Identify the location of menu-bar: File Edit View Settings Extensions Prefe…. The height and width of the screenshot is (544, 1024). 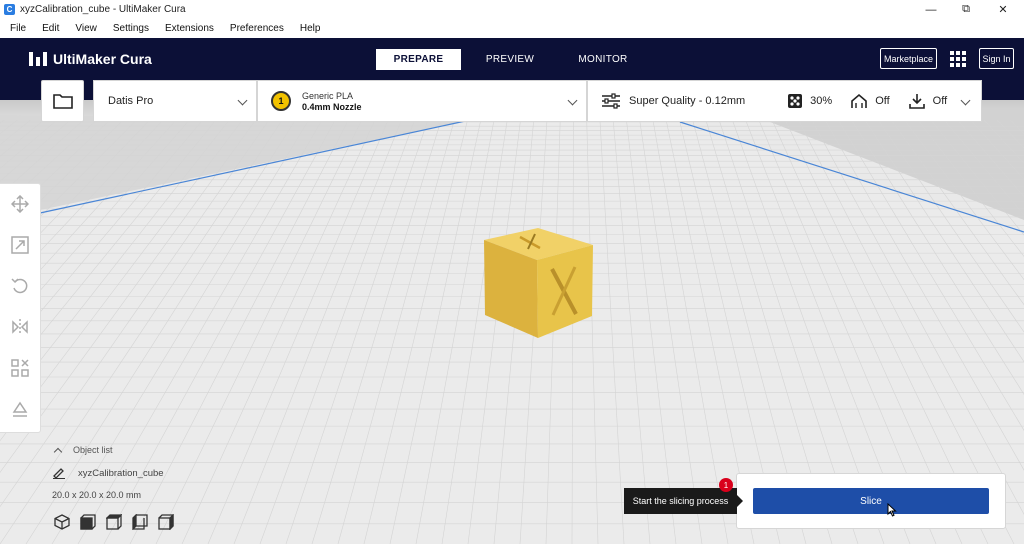
(512, 28).